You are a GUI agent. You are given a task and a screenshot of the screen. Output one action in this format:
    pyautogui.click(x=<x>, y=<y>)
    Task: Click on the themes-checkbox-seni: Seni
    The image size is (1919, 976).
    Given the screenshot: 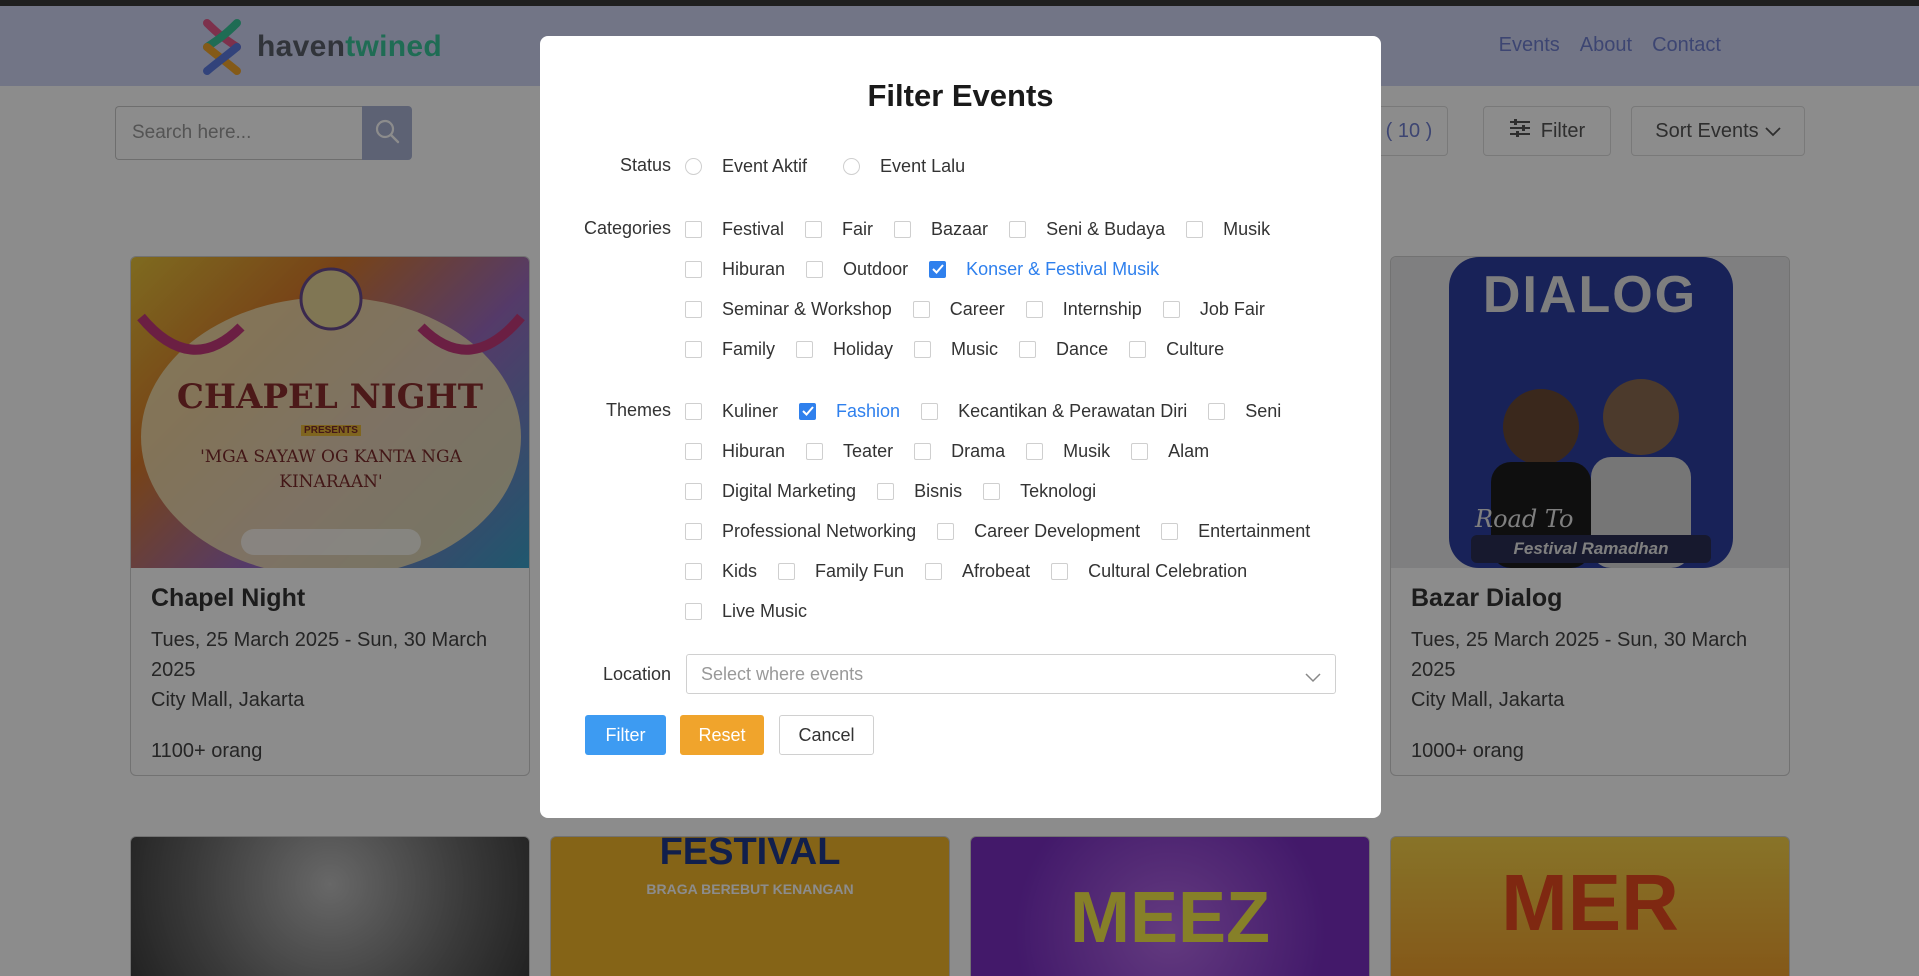 What is the action you would take?
    pyautogui.click(x=1244, y=411)
    